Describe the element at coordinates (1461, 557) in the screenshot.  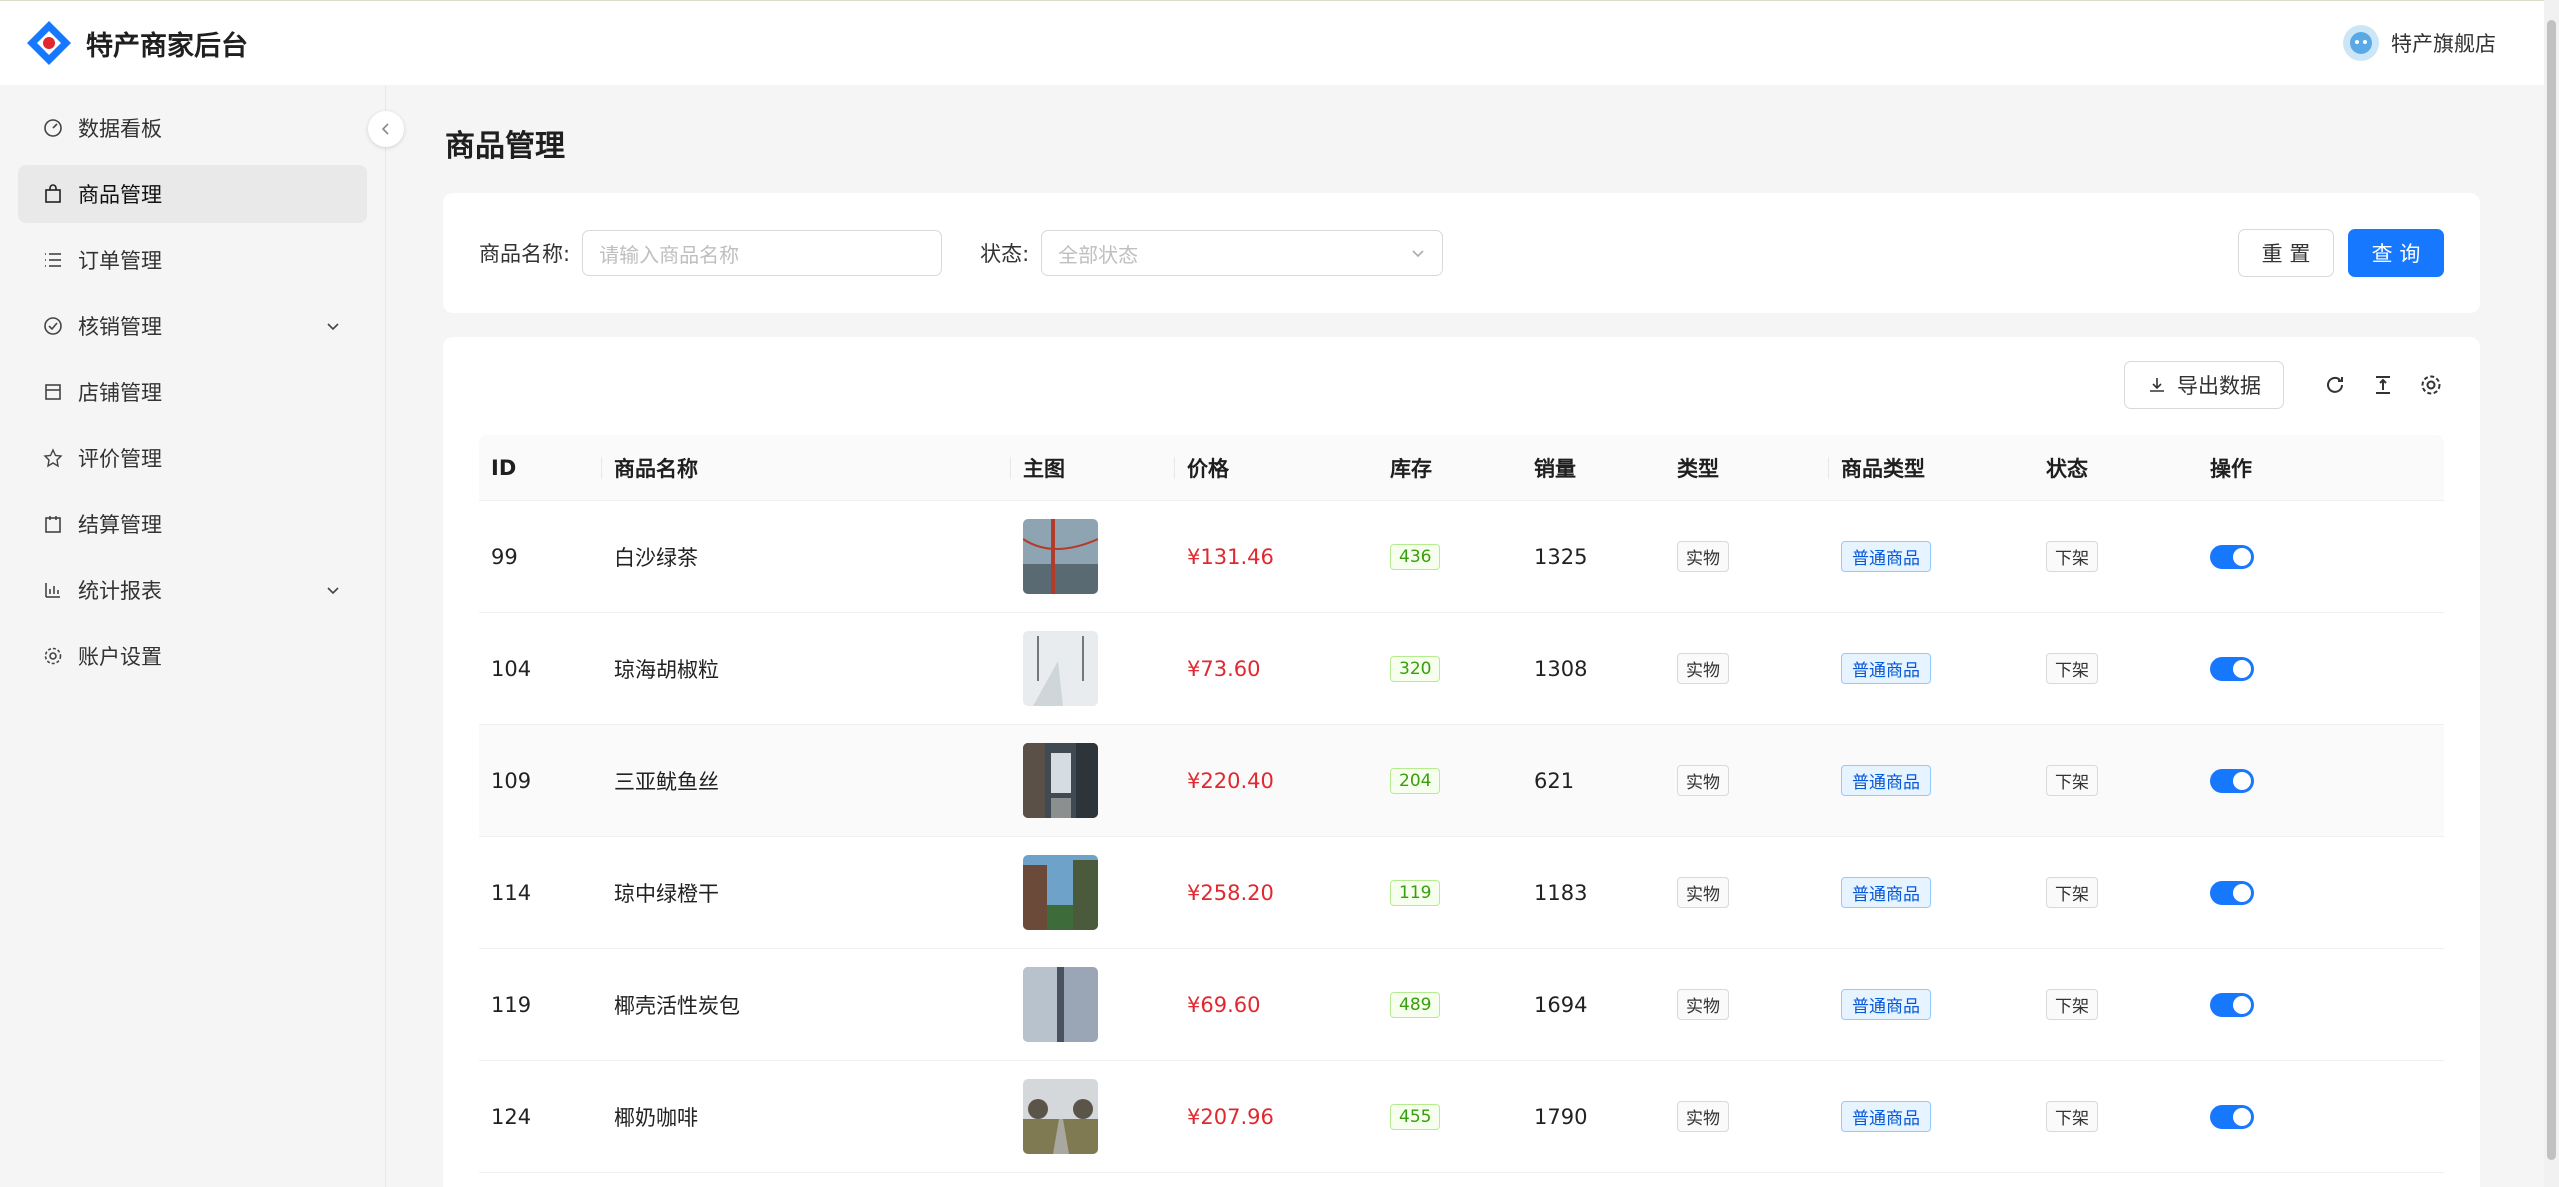
I see `table-row: 99 白沙绿茶 ¥131.46 436 1325 实物 普通商品 下架` at that location.